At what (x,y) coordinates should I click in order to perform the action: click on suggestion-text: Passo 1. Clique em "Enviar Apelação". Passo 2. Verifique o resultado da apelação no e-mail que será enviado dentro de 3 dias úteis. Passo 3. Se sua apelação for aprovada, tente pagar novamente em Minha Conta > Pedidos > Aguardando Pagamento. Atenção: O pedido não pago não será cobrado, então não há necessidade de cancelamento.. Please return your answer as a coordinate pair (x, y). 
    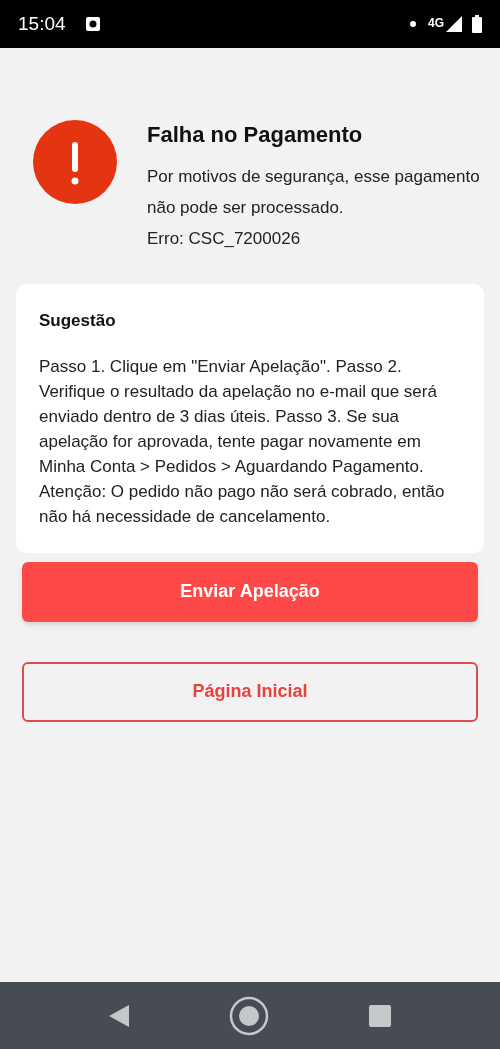
    Looking at the image, I should click on (242, 441).